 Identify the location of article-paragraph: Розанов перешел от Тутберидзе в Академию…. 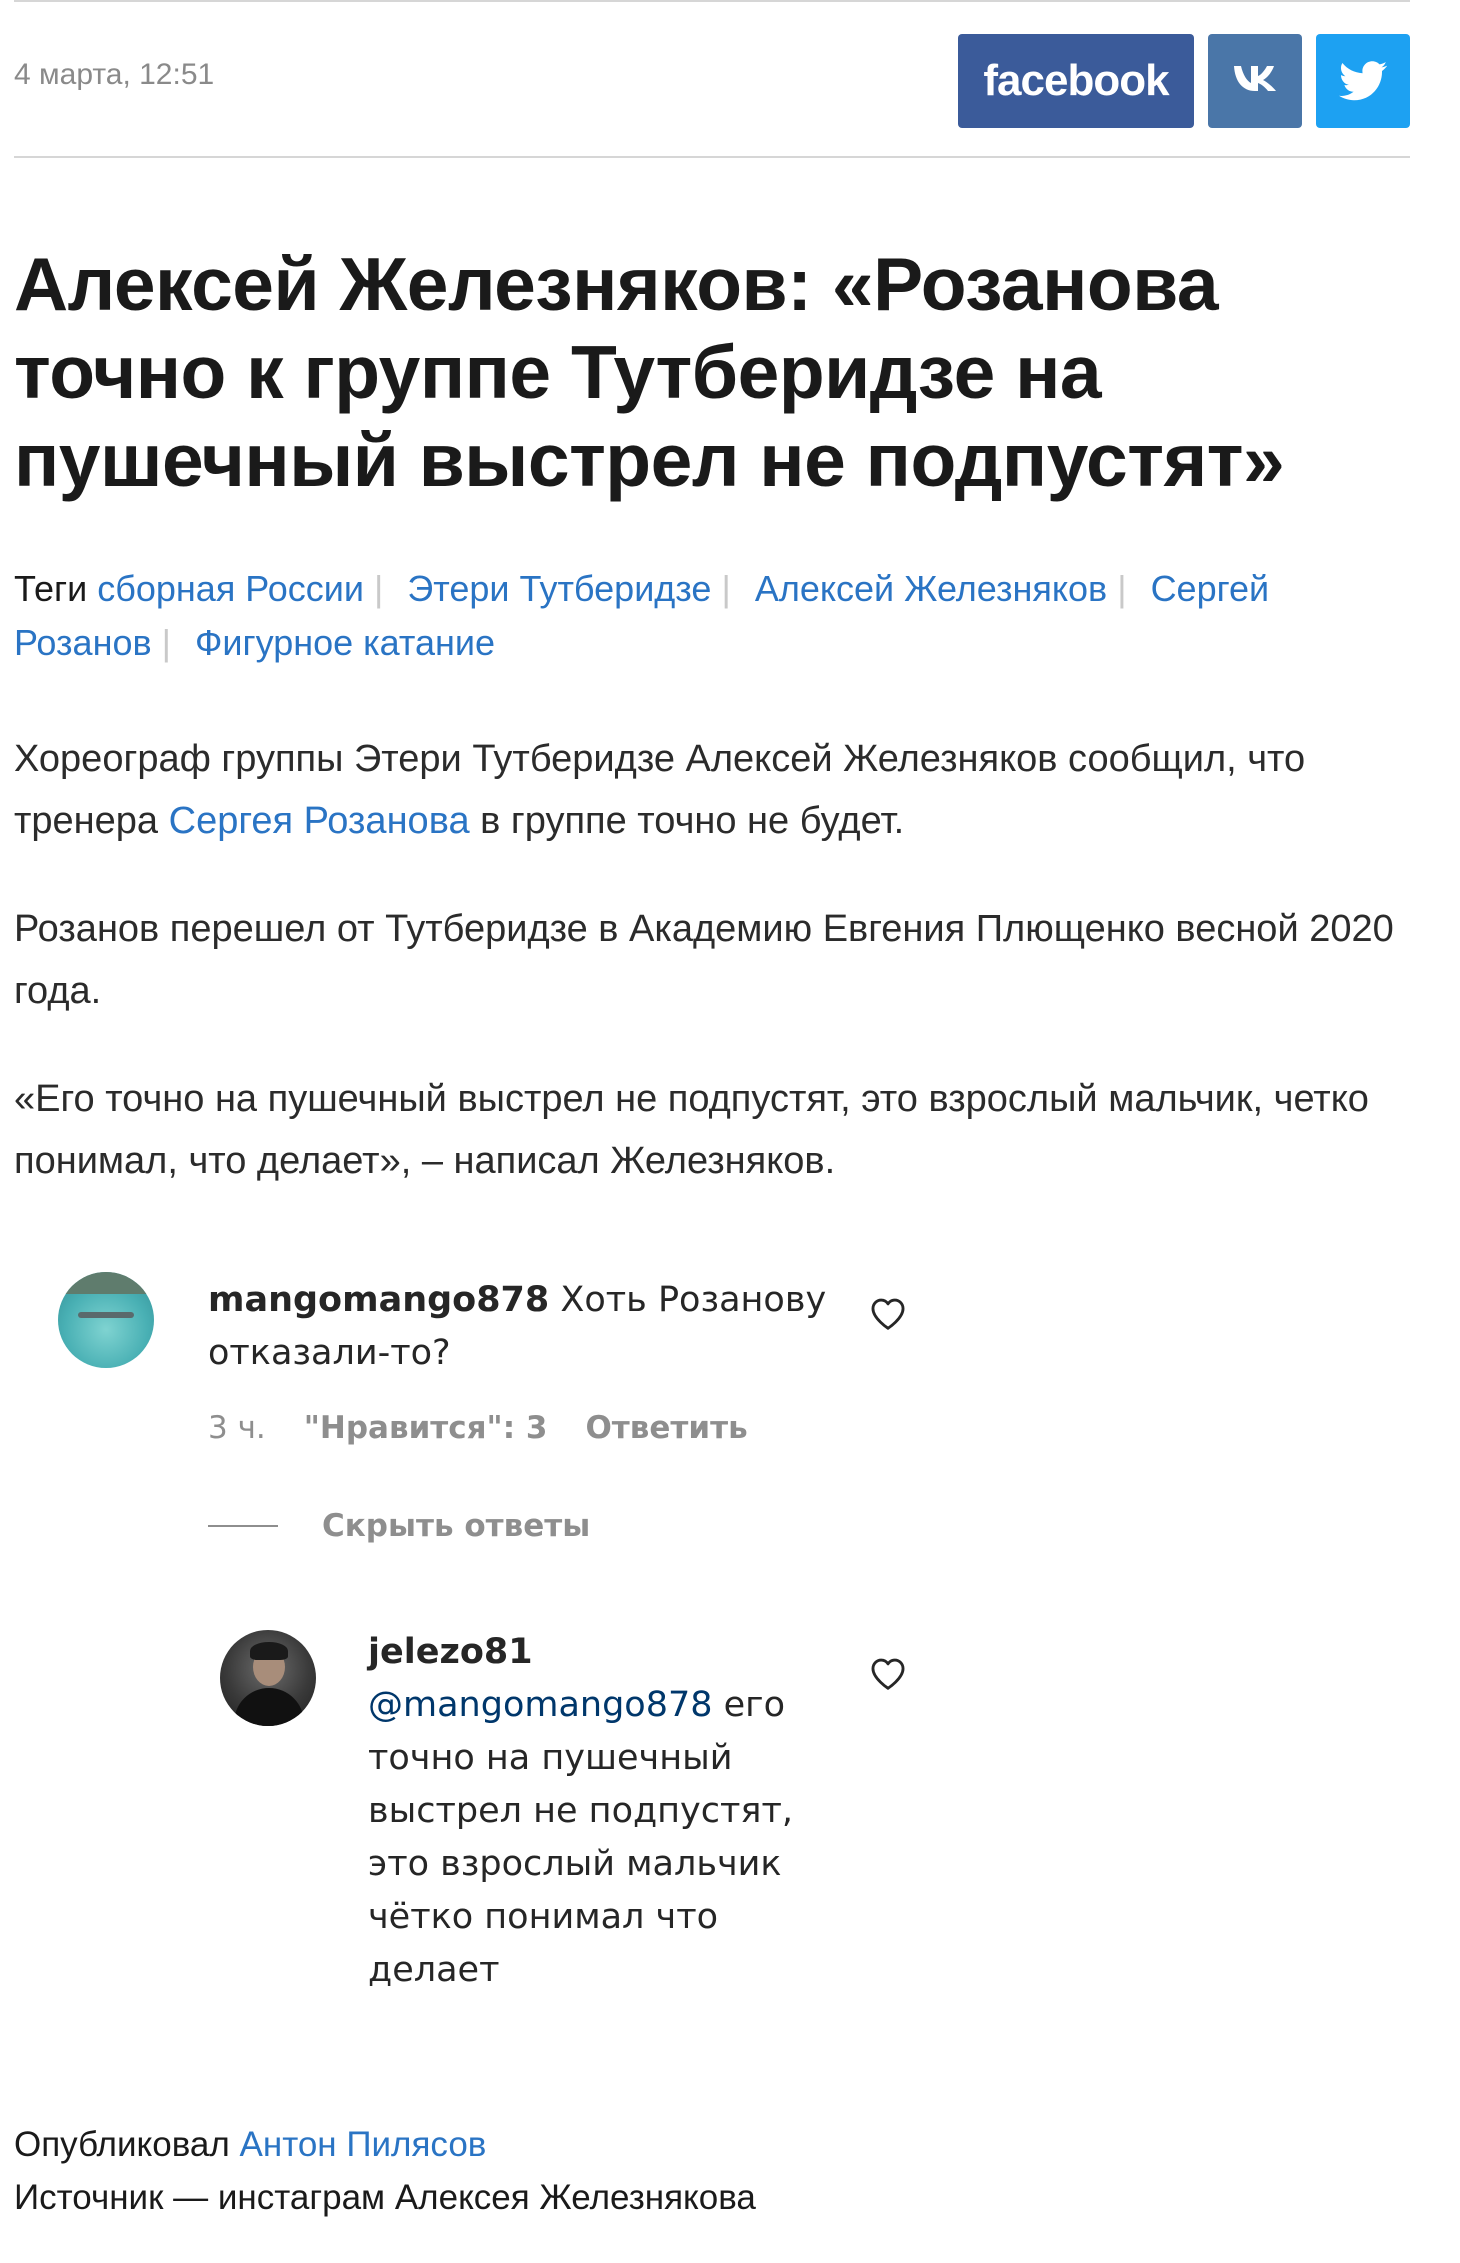
(704, 960).